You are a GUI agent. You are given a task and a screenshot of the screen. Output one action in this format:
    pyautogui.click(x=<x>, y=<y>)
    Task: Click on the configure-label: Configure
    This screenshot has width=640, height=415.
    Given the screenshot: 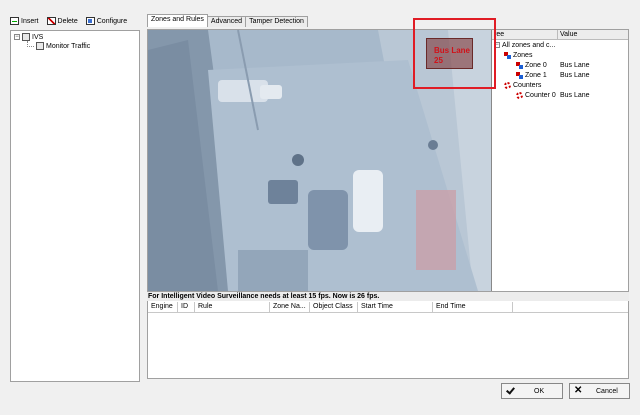 What is the action you would take?
    pyautogui.click(x=112, y=21)
    